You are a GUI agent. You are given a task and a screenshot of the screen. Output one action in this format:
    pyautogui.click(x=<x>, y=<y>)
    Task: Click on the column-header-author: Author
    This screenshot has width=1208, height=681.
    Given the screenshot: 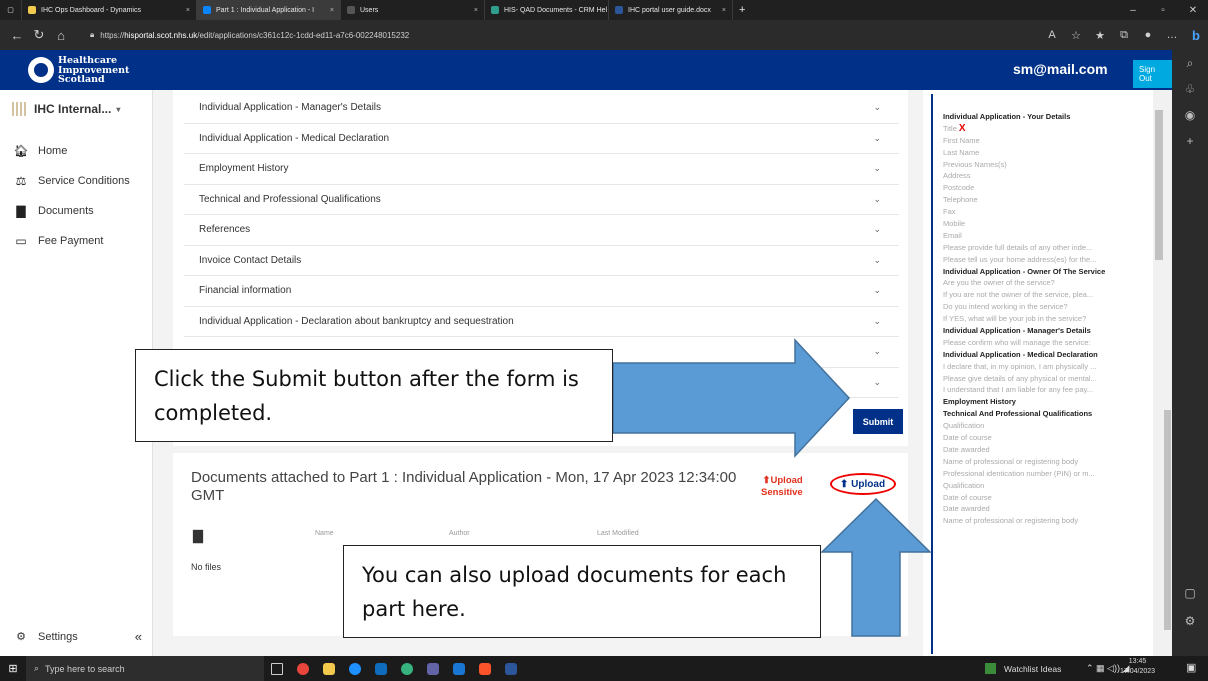 What is the action you would take?
    pyautogui.click(x=459, y=533)
    